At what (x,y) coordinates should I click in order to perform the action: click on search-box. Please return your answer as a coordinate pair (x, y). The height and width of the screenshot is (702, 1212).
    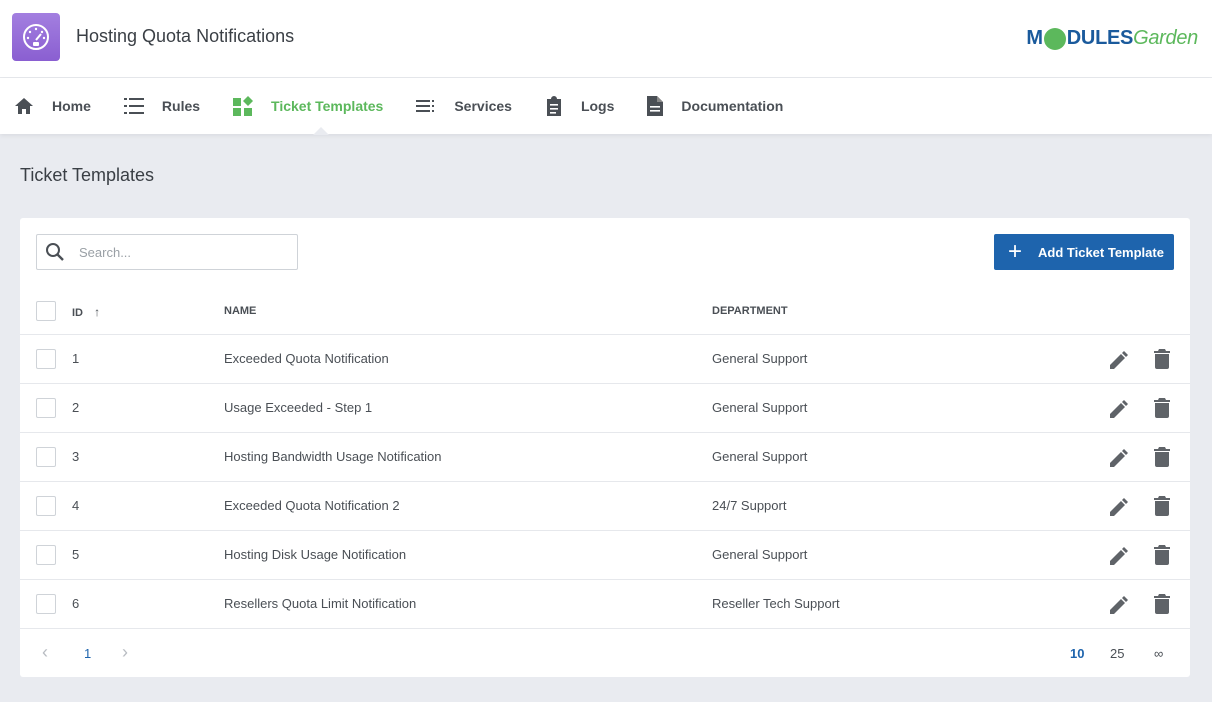
    Looking at the image, I should click on (167, 252).